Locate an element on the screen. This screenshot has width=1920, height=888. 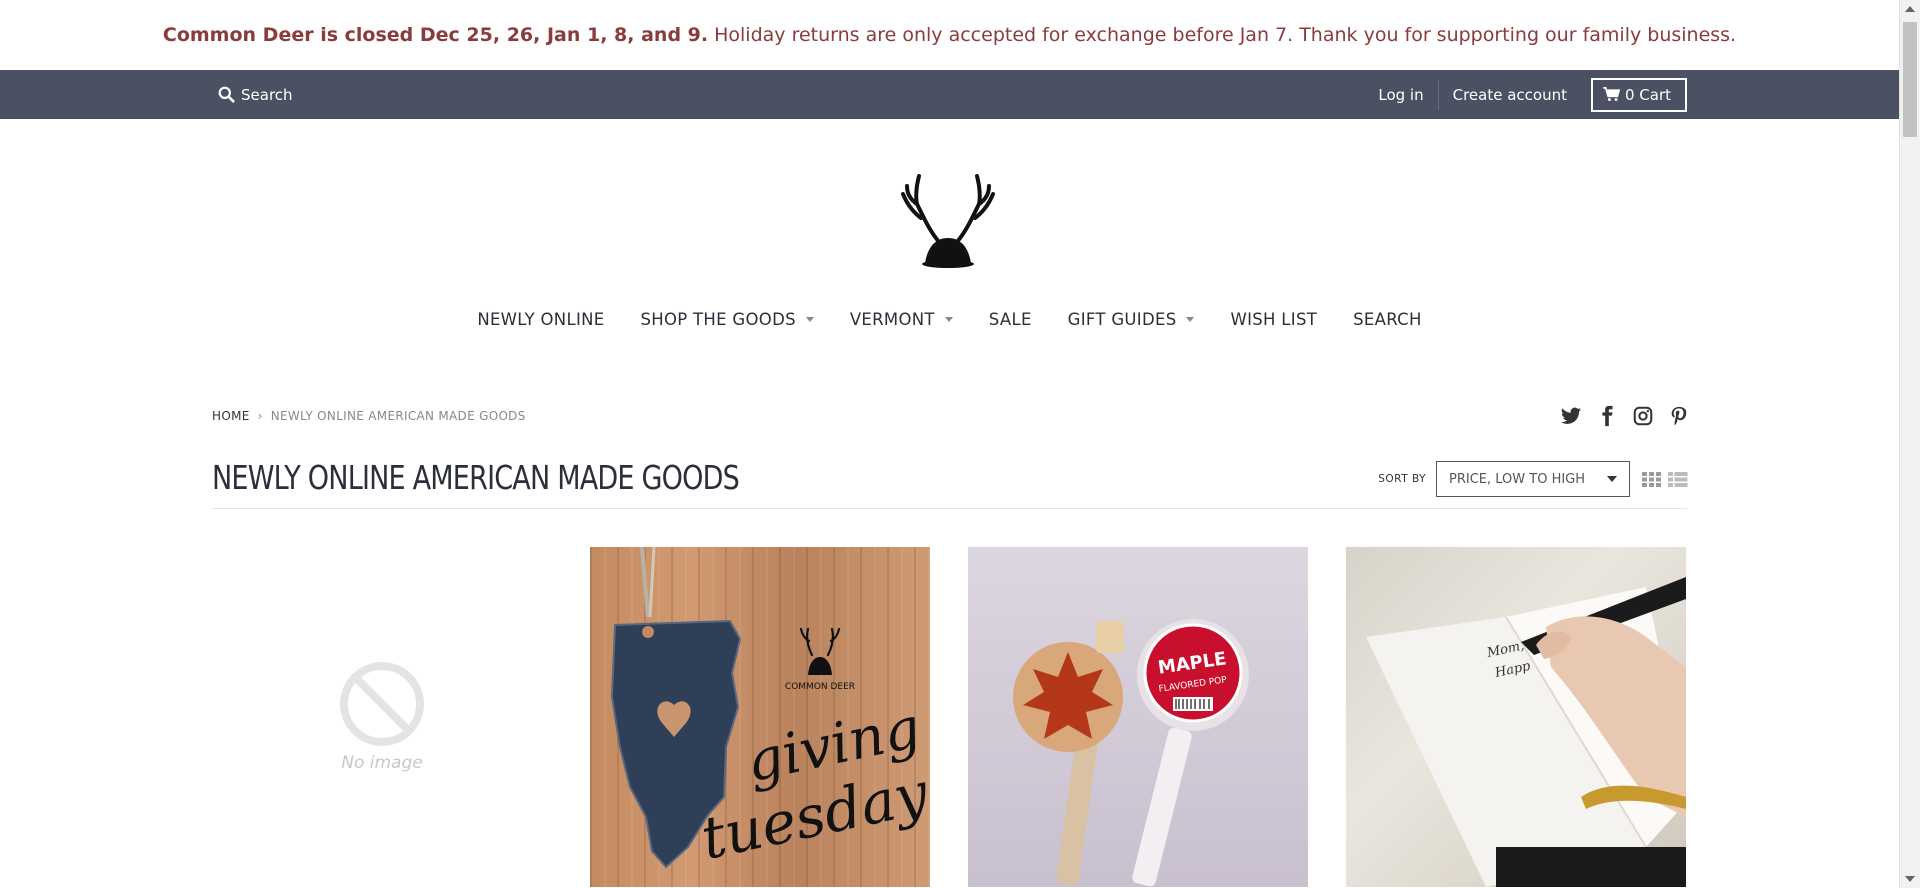
nav-item-gift-guides: GIFT GUIDES is located at coordinates (1131, 319).